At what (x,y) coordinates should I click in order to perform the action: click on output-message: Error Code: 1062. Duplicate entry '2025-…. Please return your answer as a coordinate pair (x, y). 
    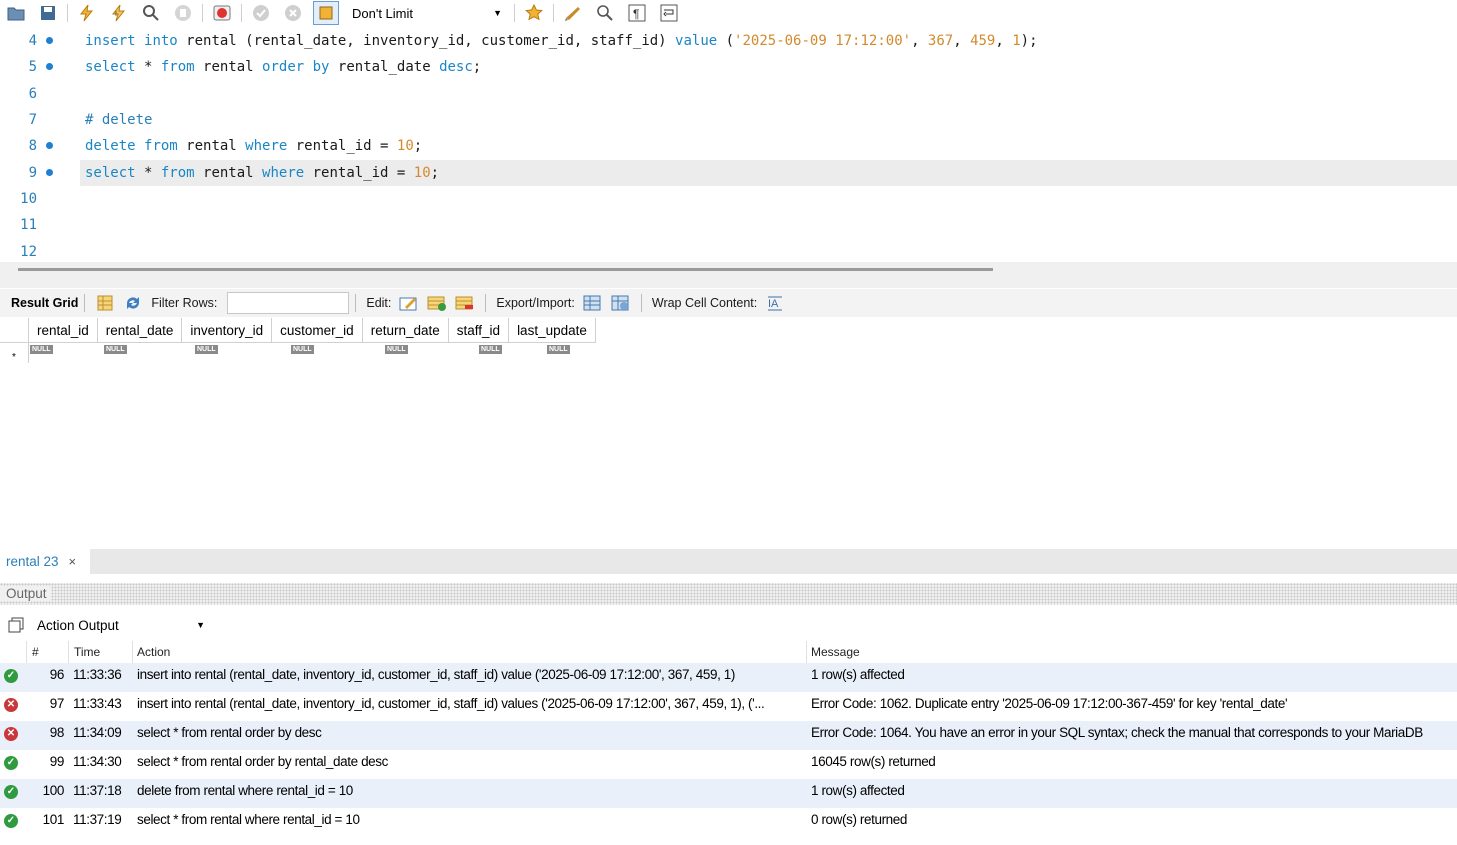
    Looking at the image, I should click on (1049, 703).